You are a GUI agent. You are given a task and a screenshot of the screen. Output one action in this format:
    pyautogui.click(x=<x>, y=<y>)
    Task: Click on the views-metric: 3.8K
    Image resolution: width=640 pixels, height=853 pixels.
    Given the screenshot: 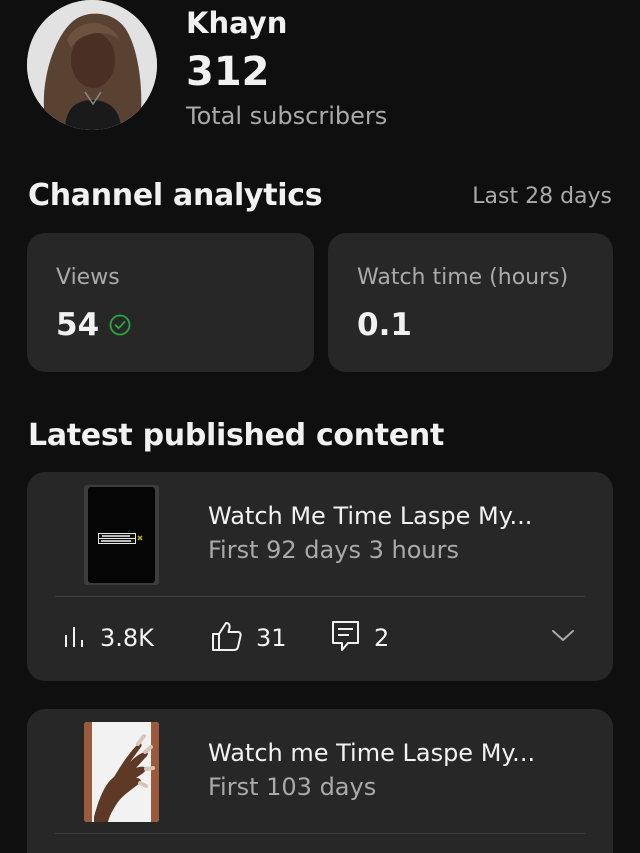 What is the action you would take?
    pyautogui.click(x=108, y=638)
    